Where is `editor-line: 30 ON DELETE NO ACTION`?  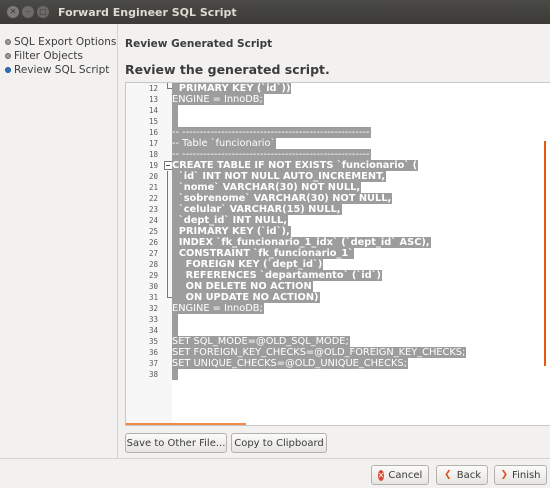
editor-line: 30 ON DELETE NO ACTION is located at coordinates (338, 286).